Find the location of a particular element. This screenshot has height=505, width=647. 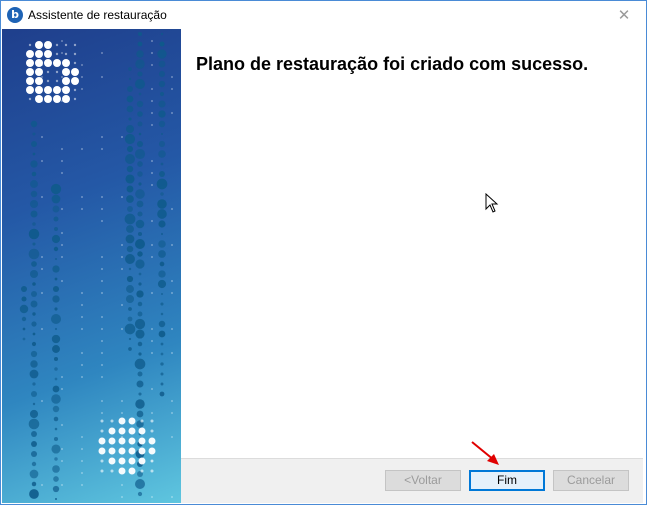

mouse-cursor-icon is located at coordinates (492, 203).